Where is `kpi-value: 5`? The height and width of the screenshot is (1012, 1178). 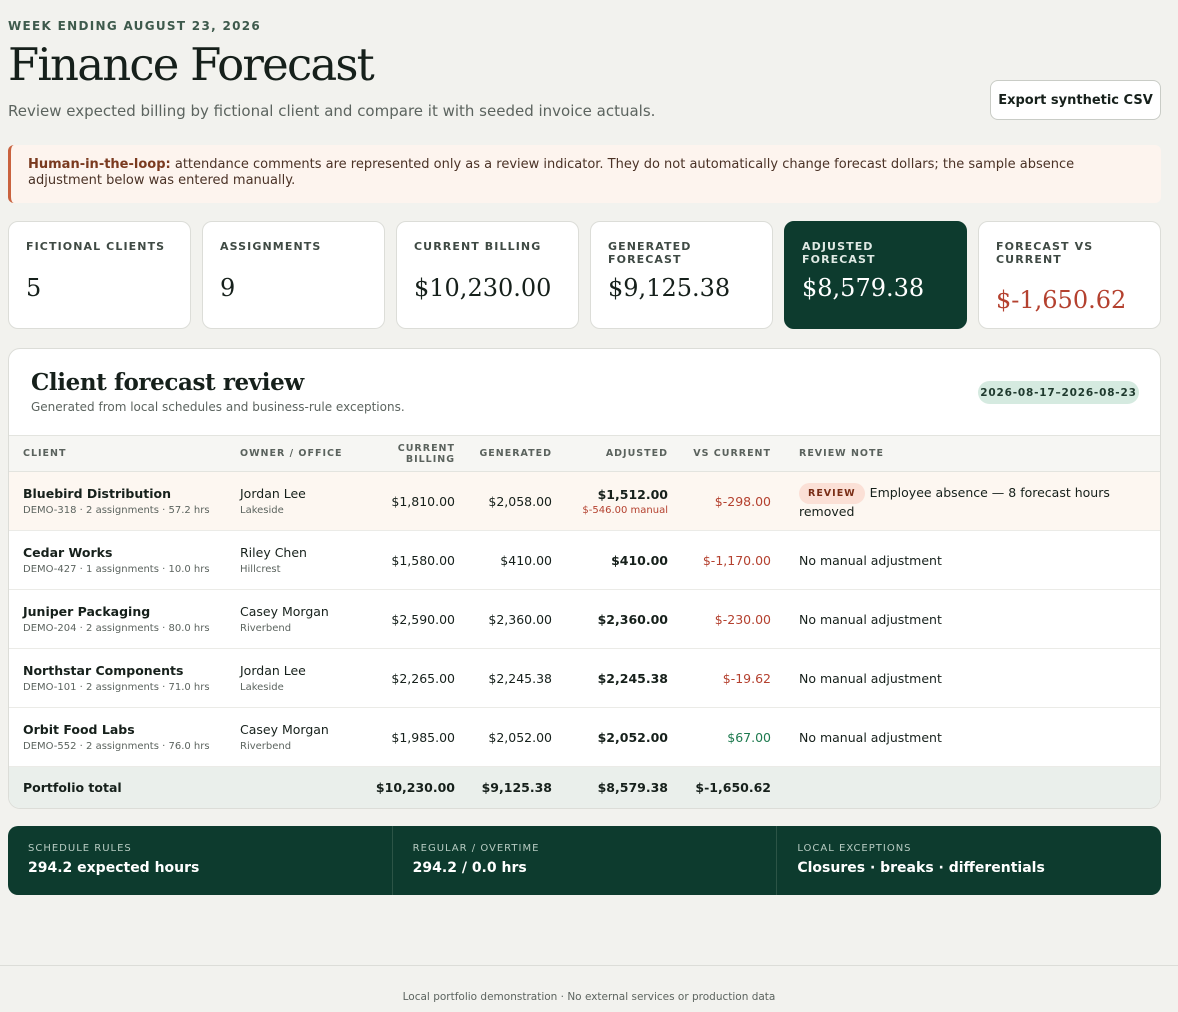 kpi-value: 5 is located at coordinates (34, 288).